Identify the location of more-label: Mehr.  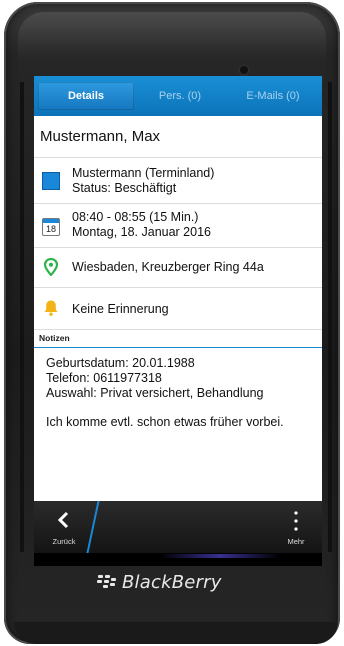
(296, 541).